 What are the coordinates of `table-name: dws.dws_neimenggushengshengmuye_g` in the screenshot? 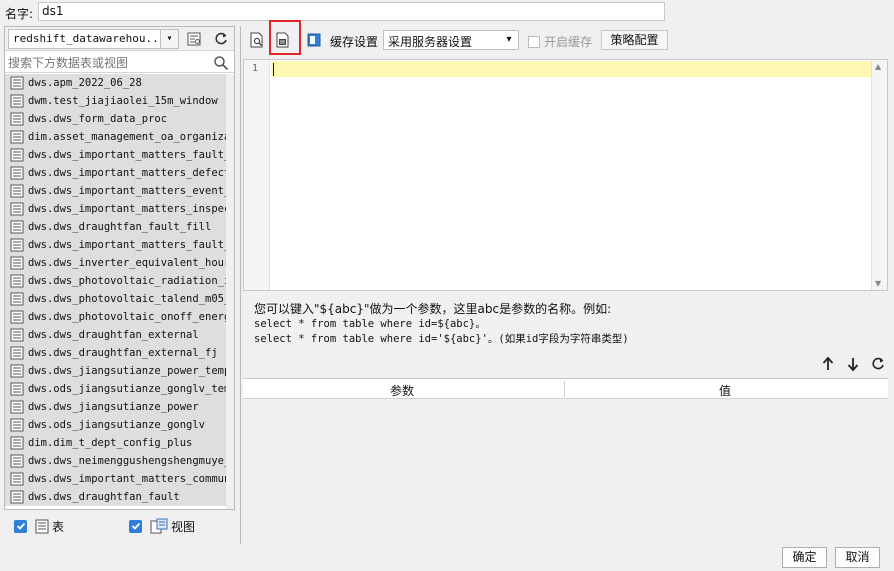 It's located at (127, 461).